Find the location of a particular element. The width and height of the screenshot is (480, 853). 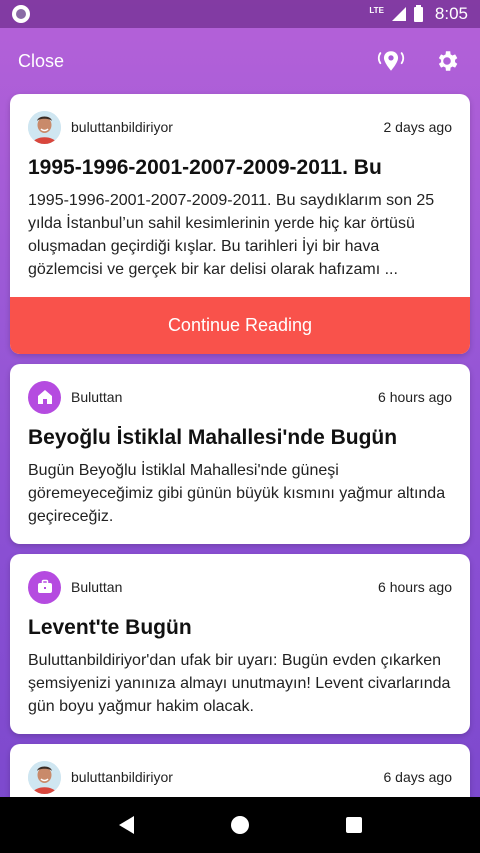

home-button-icon is located at coordinates (239, 825).